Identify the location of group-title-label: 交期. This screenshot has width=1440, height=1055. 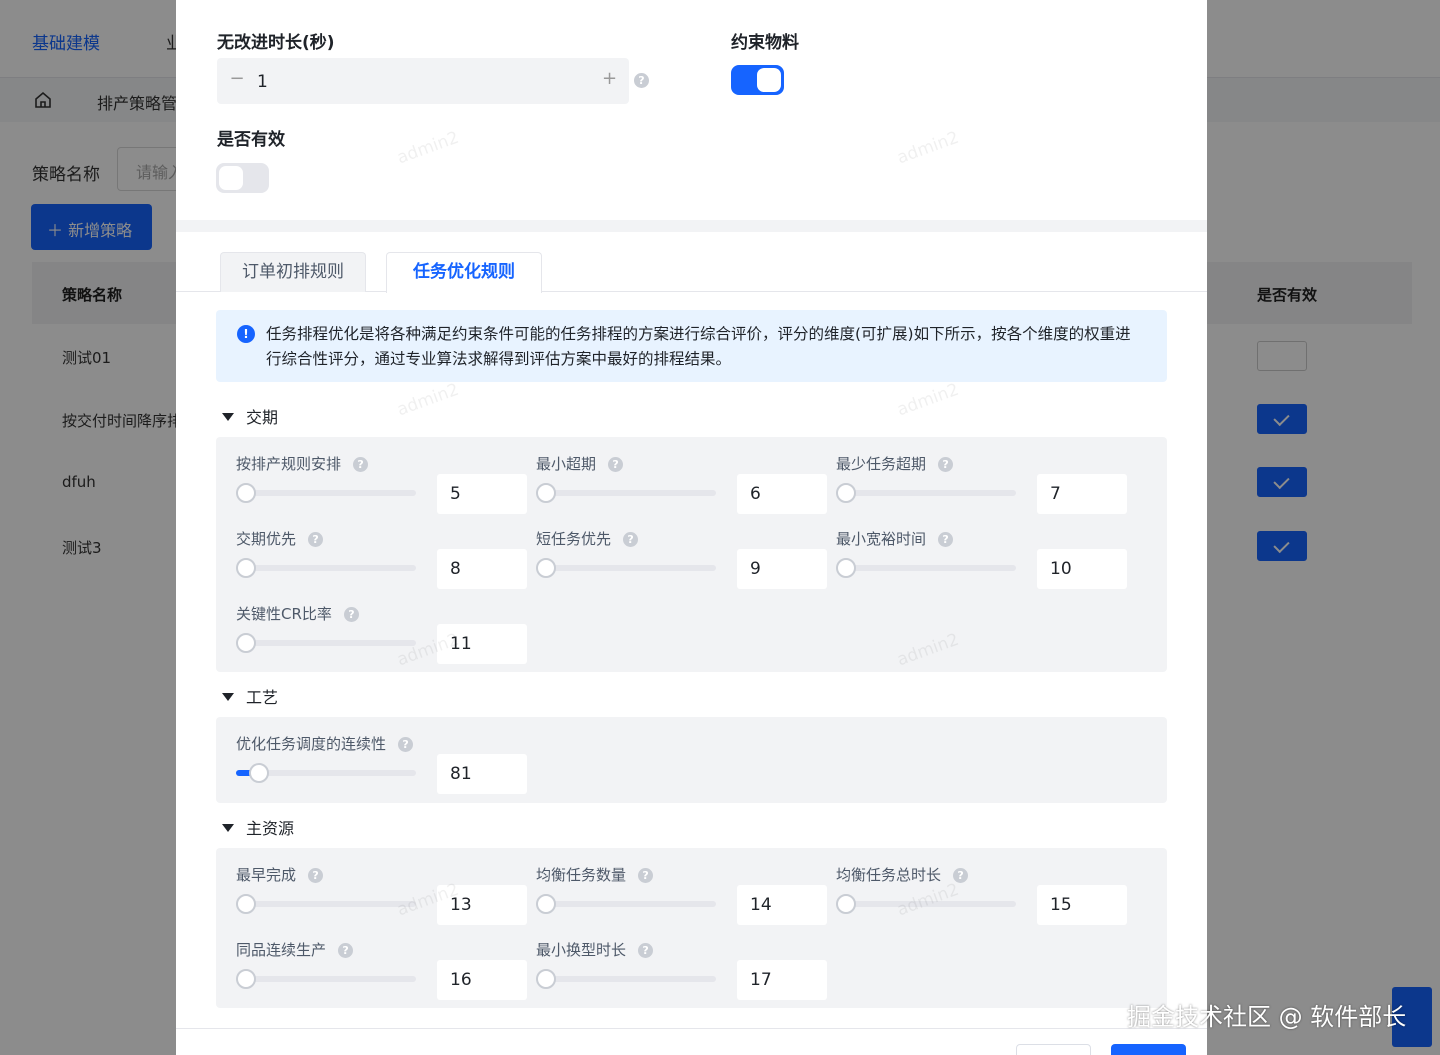
(262, 417).